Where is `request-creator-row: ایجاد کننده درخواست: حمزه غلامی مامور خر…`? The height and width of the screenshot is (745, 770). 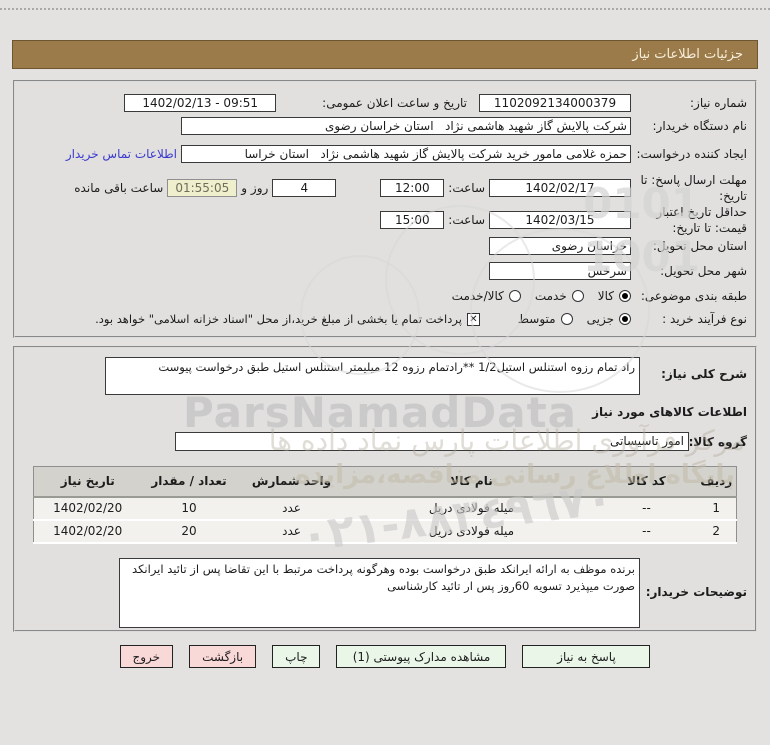 request-creator-row: ایجاد کننده درخواست: حمزه غلامی مامور خر… is located at coordinates (385, 154).